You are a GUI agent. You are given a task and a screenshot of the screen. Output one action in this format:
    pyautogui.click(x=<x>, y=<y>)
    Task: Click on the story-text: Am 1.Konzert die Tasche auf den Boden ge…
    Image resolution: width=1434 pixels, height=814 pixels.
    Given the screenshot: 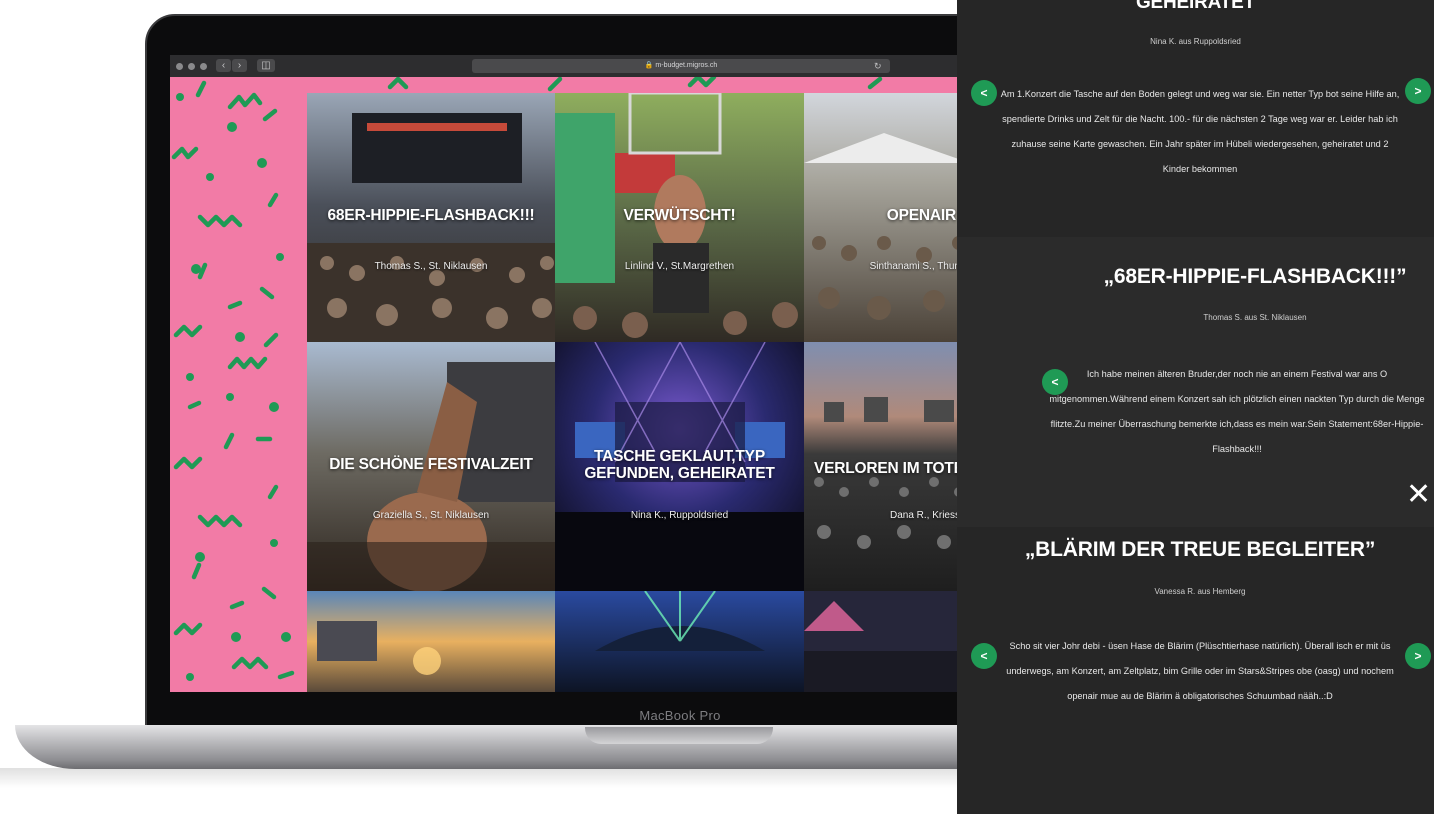 What is the action you would take?
    pyautogui.click(x=1200, y=131)
    